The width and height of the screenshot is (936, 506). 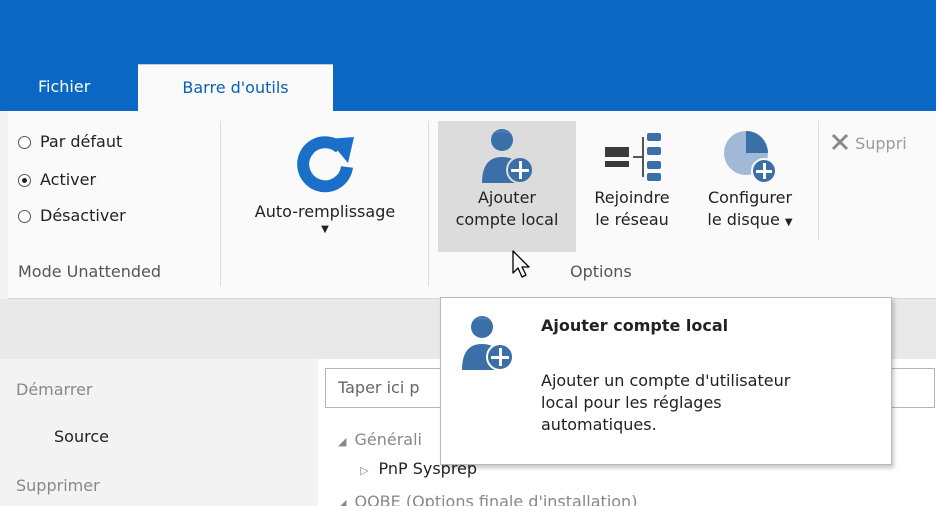 What do you see at coordinates (521, 264) in the screenshot?
I see `cursor-arrow-icon` at bounding box center [521, 264].